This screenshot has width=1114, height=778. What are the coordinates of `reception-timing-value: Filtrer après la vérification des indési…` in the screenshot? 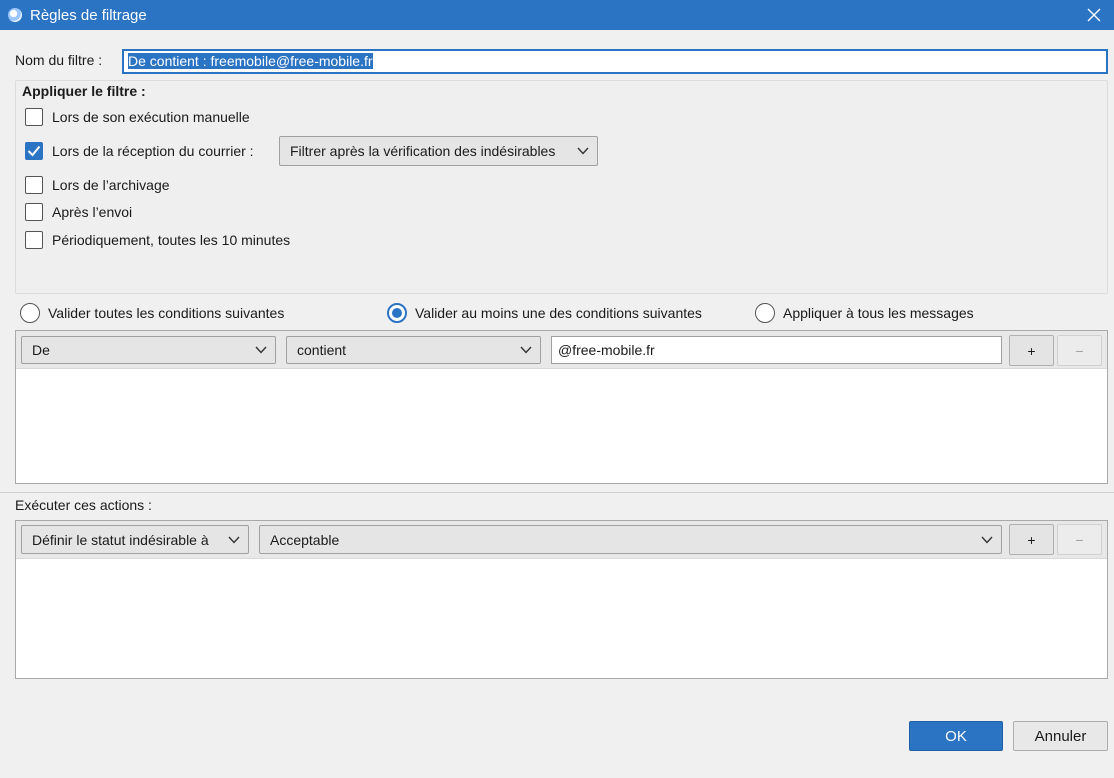 It's located at (423, 151).